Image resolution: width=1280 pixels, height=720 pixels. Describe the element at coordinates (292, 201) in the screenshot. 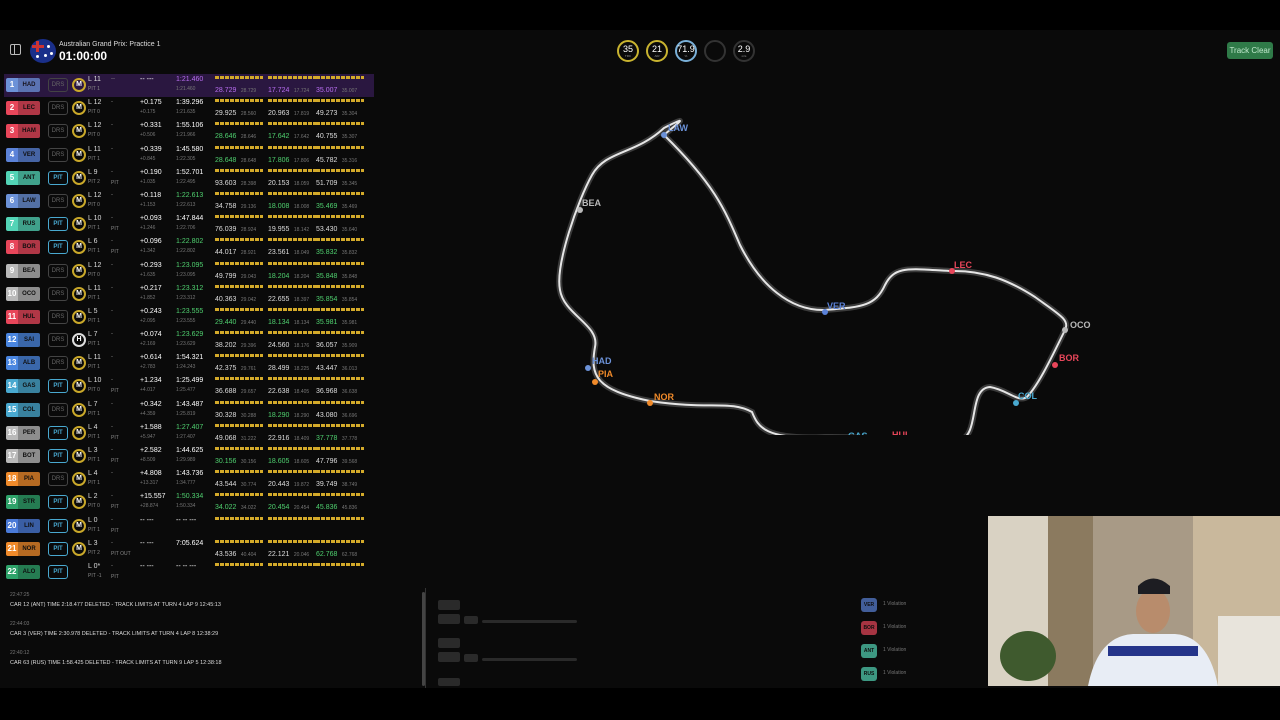

I see `sector-2: 18.008 18.008` at that location.